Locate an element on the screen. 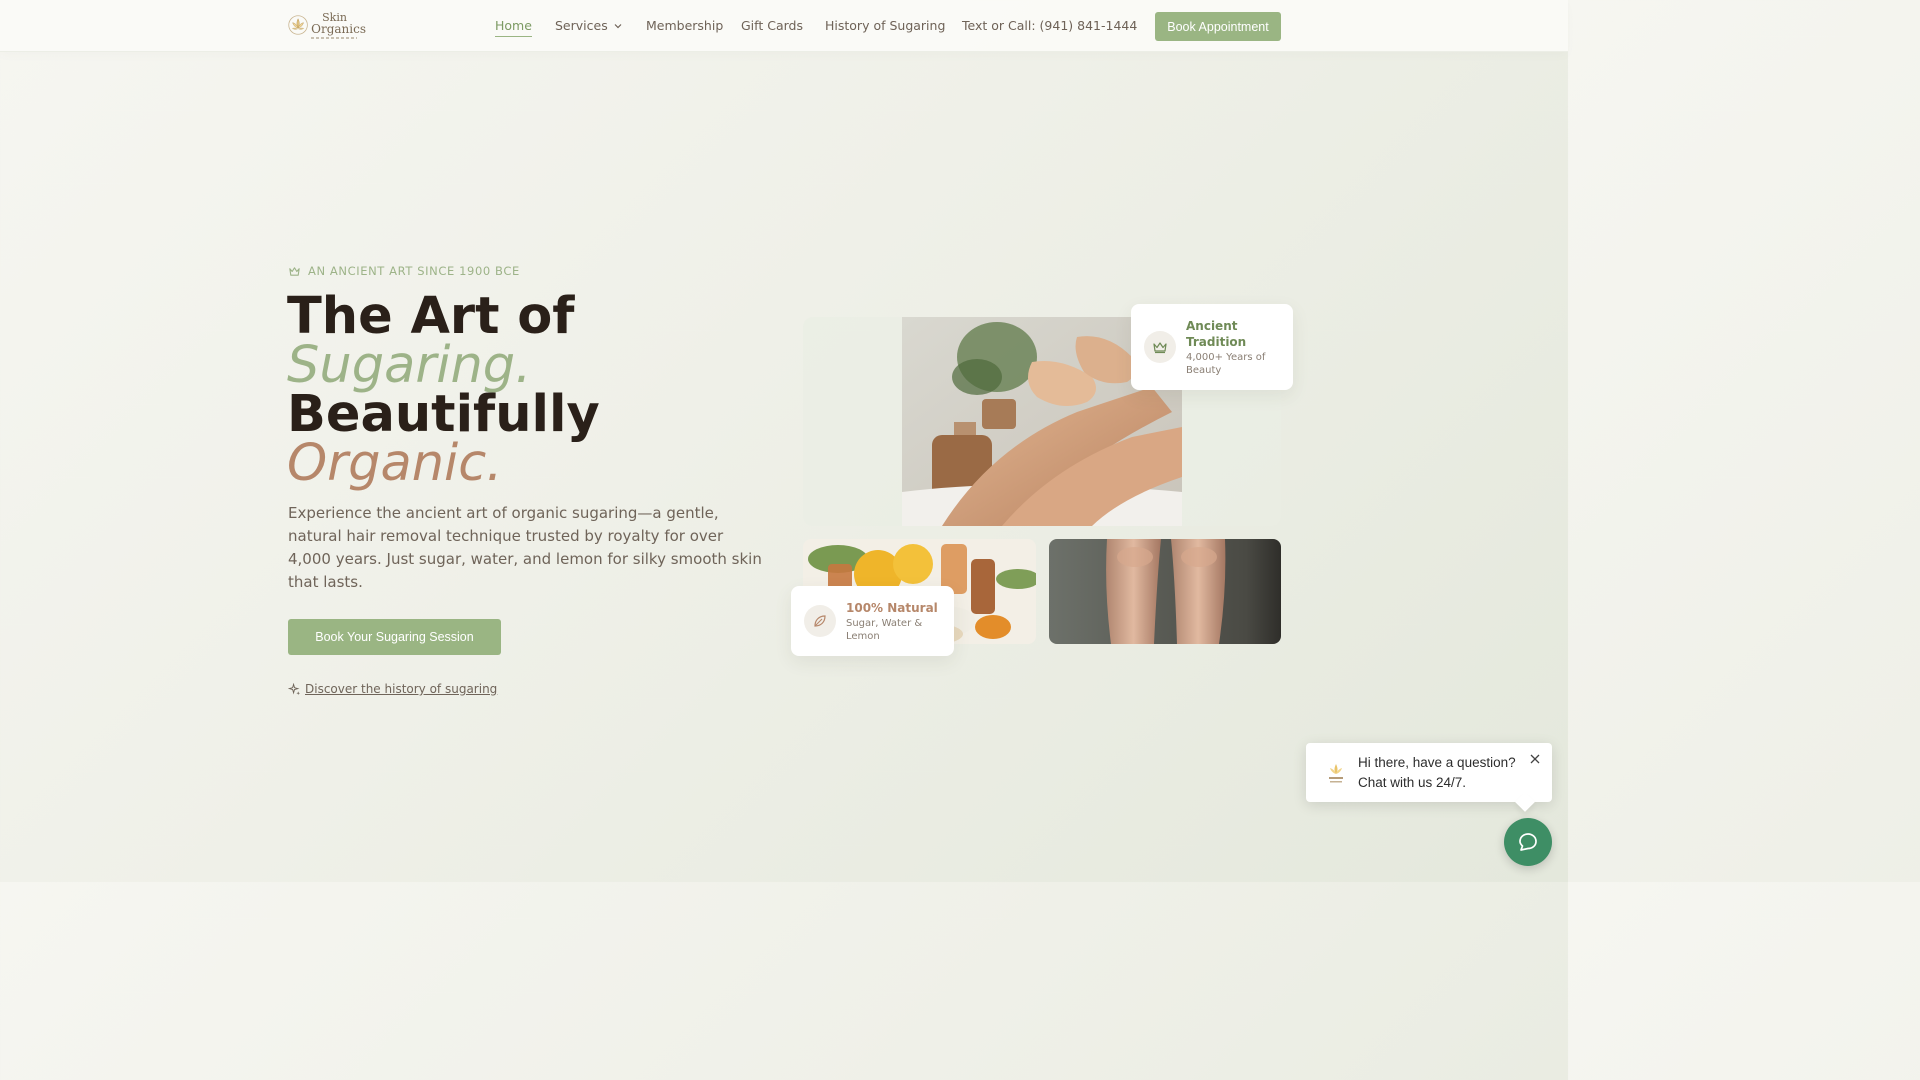 This screenshot has width=1920, height=1080. natural-subtitle: Sugar, Water & Lemon is located at coordinates (884, 629).